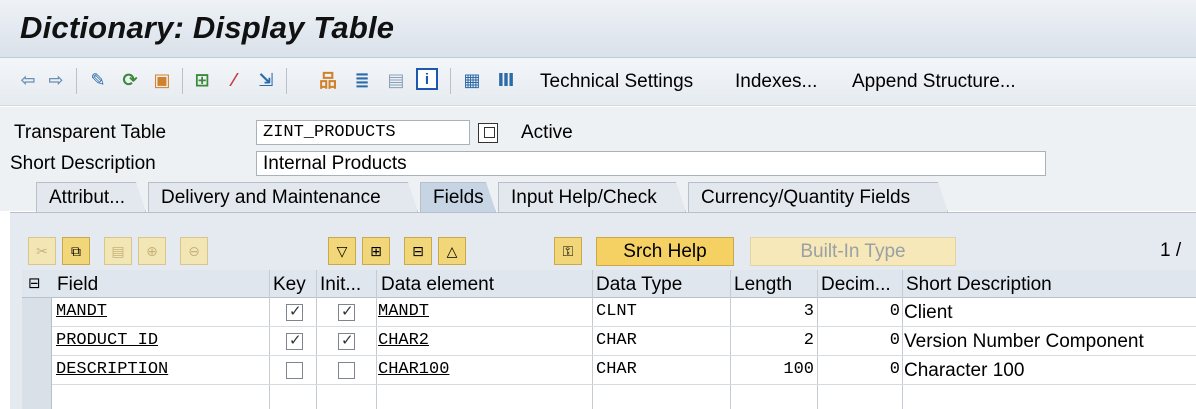  I want to click on short-description-field: Internal Products, so click(651, 163).